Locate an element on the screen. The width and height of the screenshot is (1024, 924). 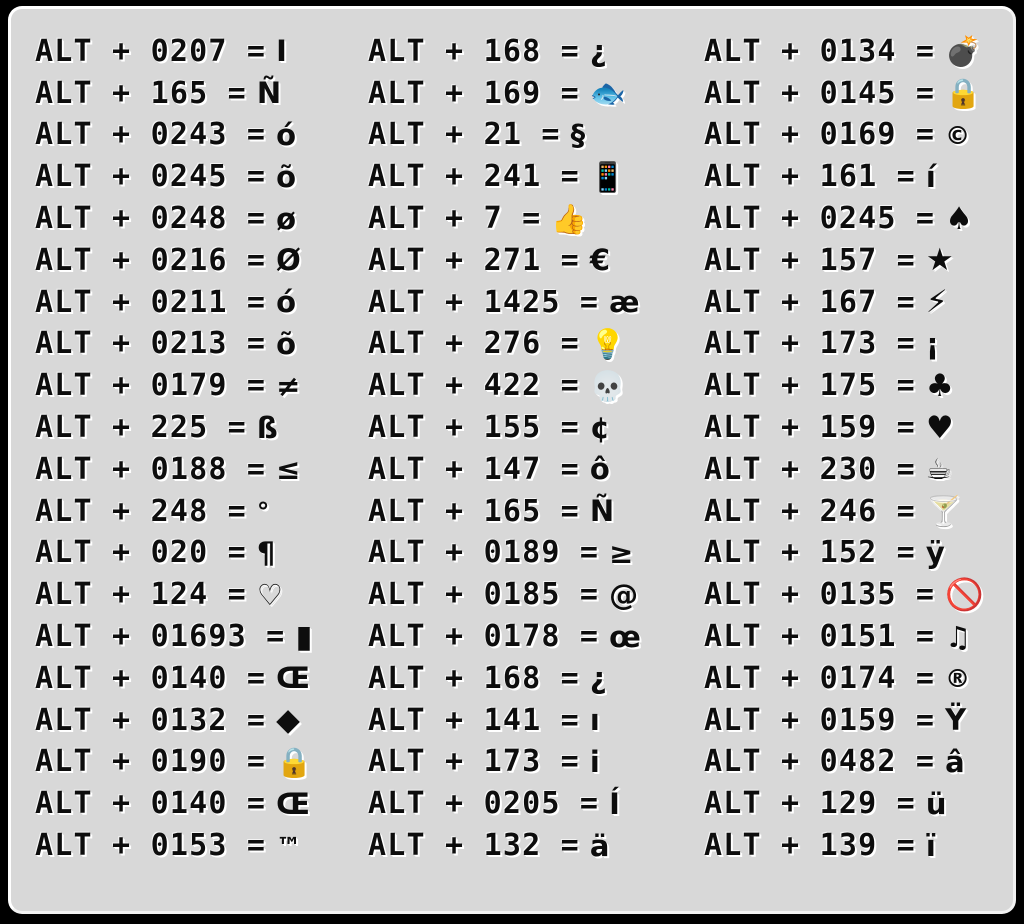
alt-code-label: ALT + 1425 = is located at coordinates (484, 302).